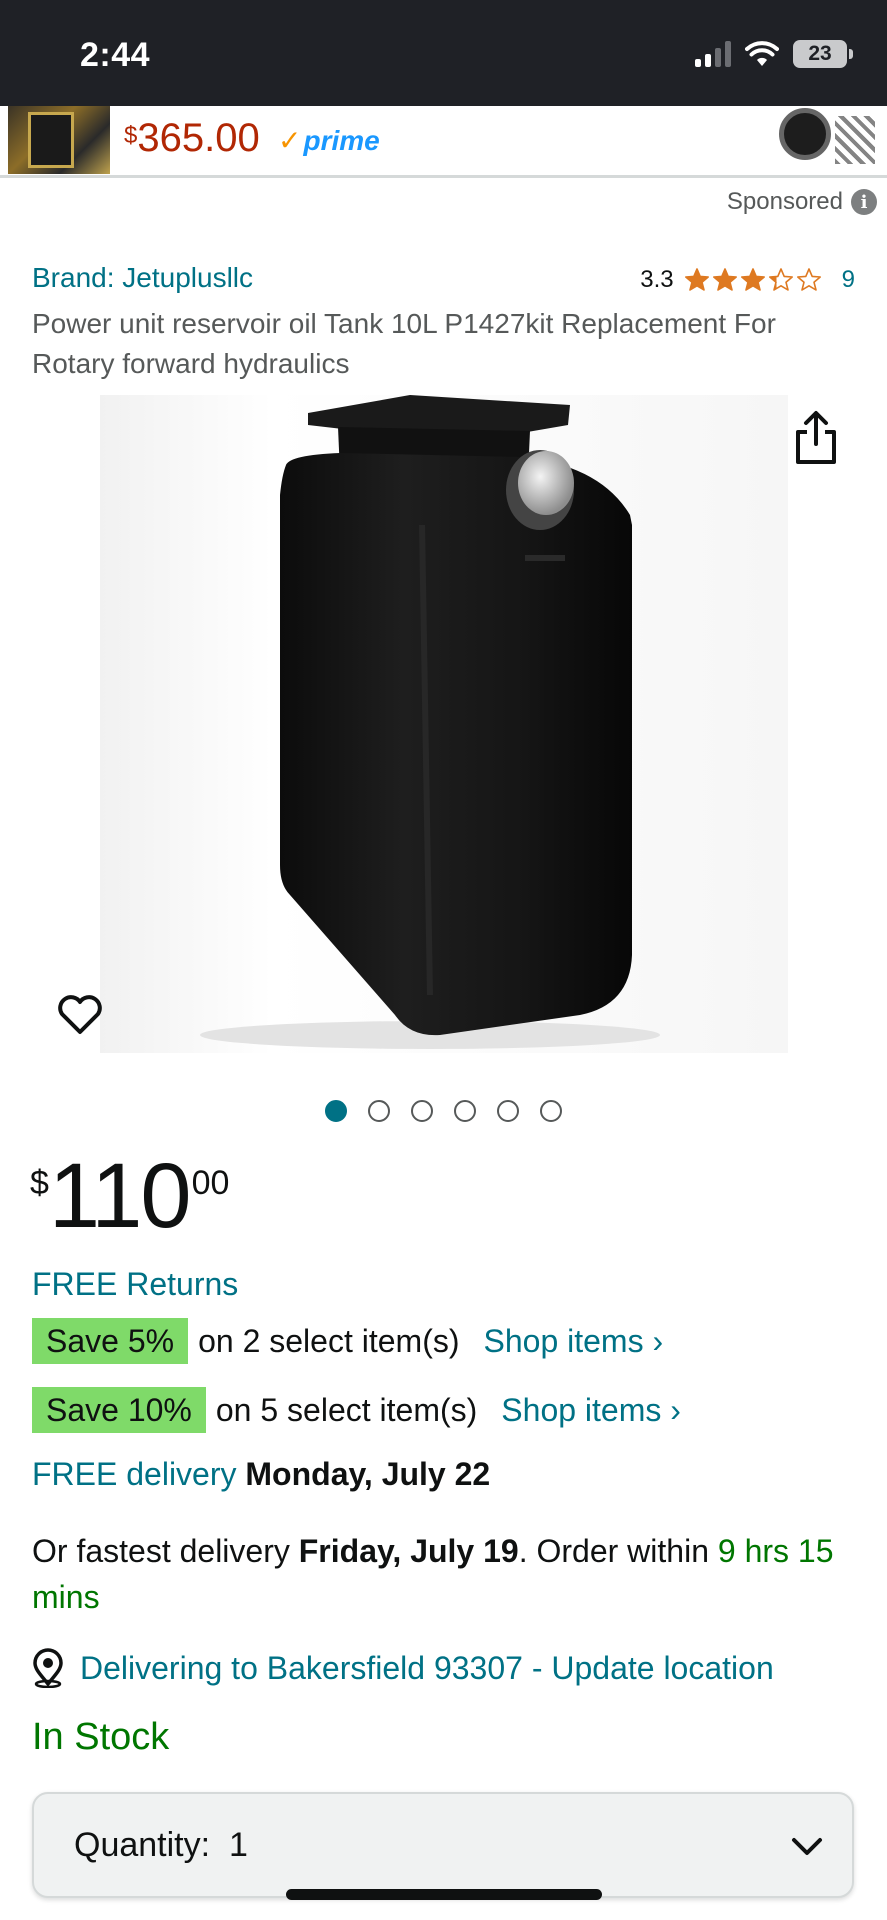 The width and height of the screenshot is (887, 1920). Describe the element at coordinates (210, 1183) in the screenshot. I see `price-fraction: 00` at that location.